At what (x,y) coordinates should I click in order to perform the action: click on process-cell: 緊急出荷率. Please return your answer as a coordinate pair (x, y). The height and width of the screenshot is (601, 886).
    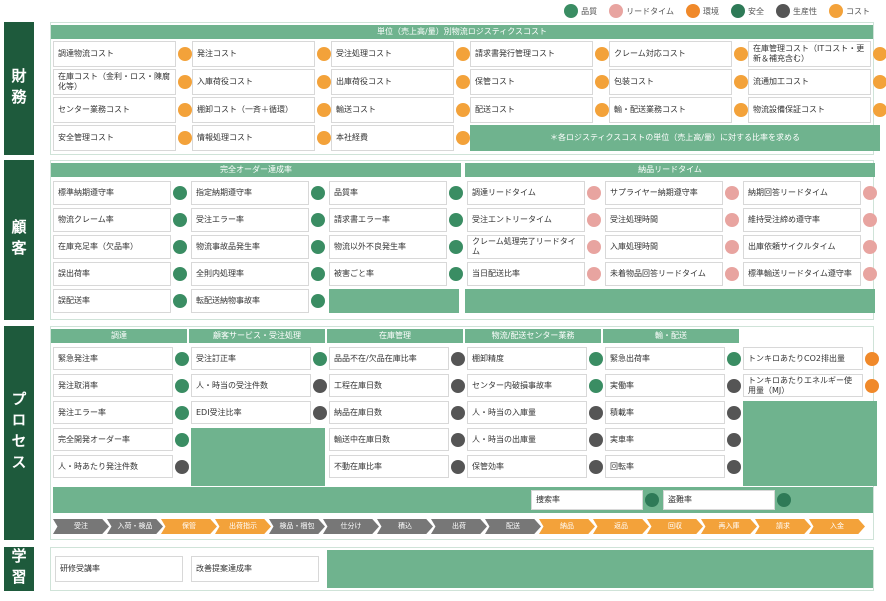
    Looking at the image, I should click on (665, 358).